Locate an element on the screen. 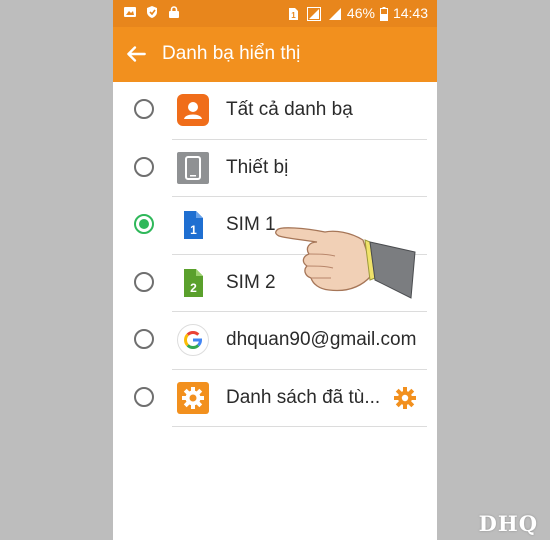 Image resolution: width=550 pixels, height=540 pixels. battery-percent: 46% is located at coordinates (360, 13).